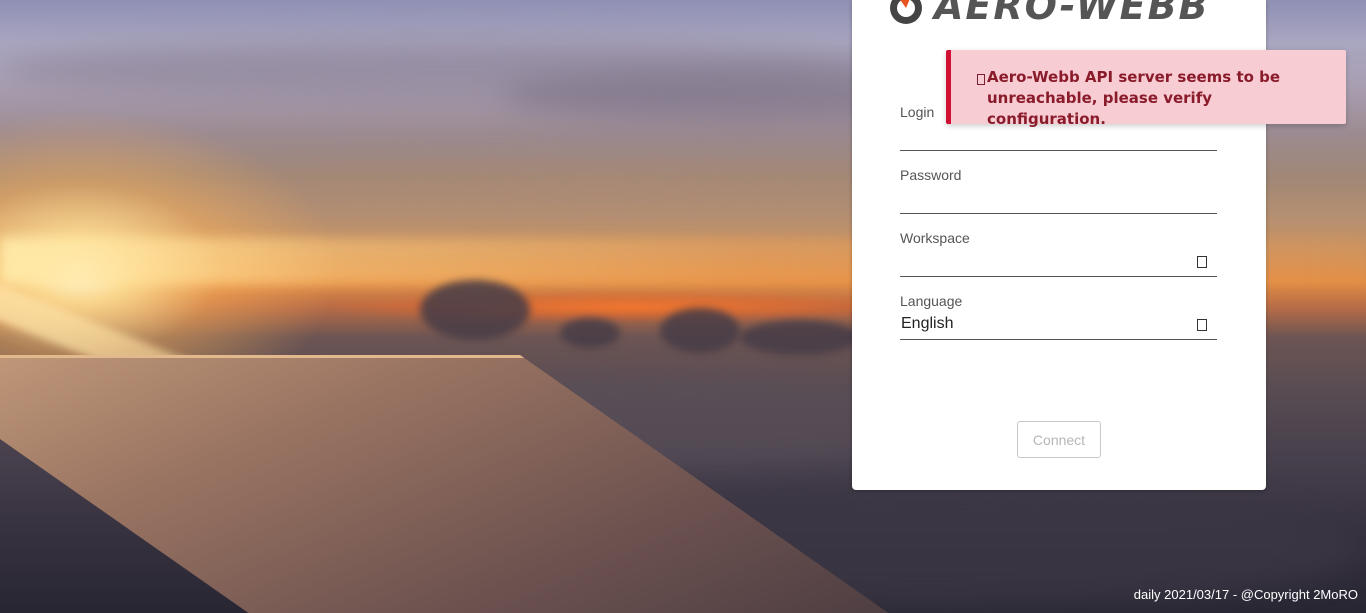 The width and height of the screenshot is (1366, 613). Describe the element at coordinates (927, 324) in the screenshot. I see `language-value: English` at that location.